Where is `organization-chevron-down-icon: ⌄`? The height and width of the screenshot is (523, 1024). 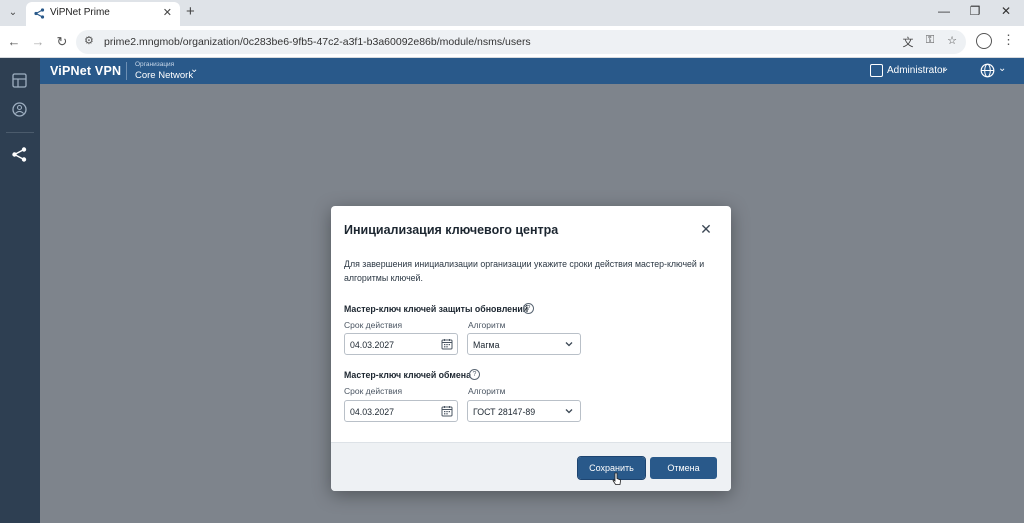 organization-chevron-down-icon: ⌄ is located at coordinates (194, 69).